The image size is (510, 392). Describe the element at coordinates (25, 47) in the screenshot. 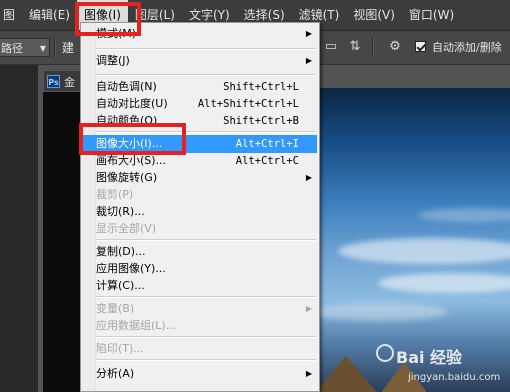

I see `path-mode-select: 路径 ▼` at that location.